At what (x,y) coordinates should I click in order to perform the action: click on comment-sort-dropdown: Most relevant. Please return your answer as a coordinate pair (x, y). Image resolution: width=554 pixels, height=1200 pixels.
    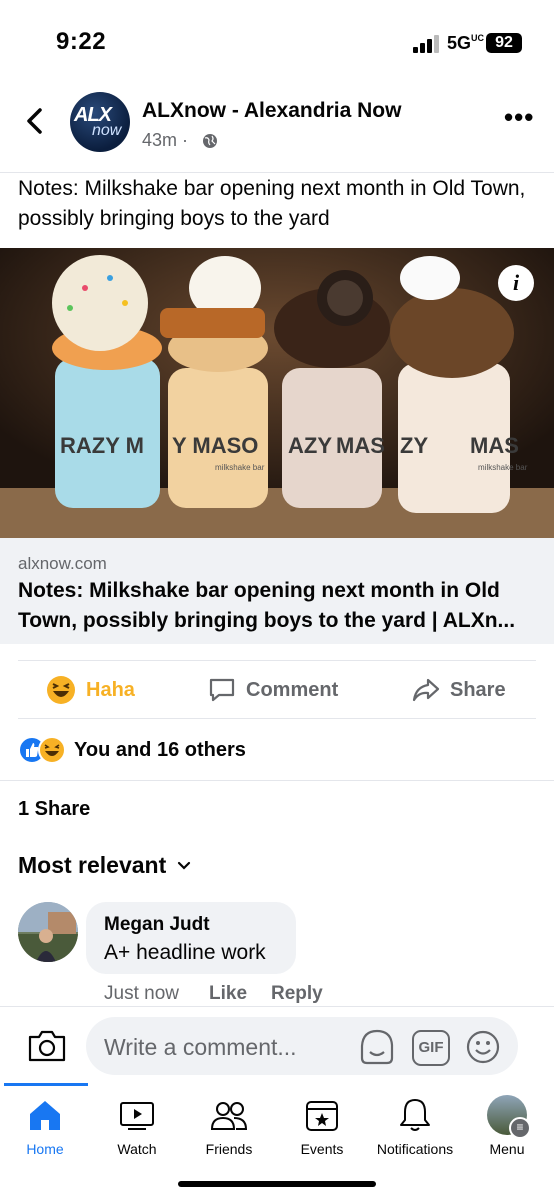
    Looking at the image, I should click on (106, 865).